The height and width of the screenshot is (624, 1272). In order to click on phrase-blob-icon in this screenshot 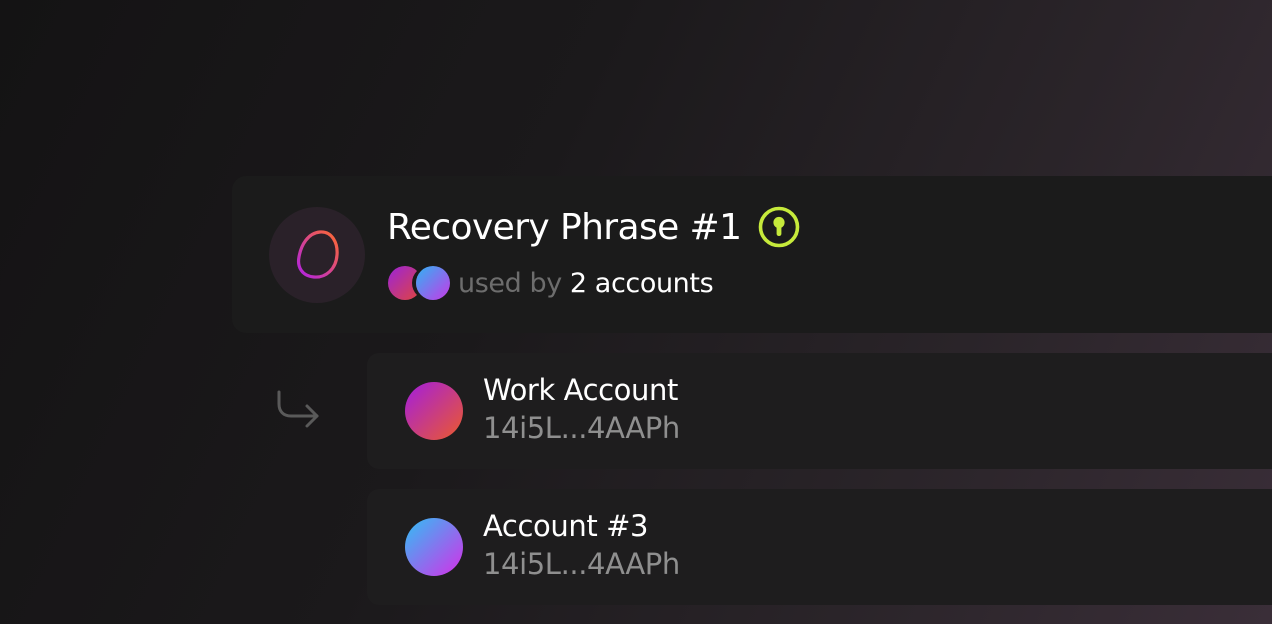, I will do `click(317, 254)`.